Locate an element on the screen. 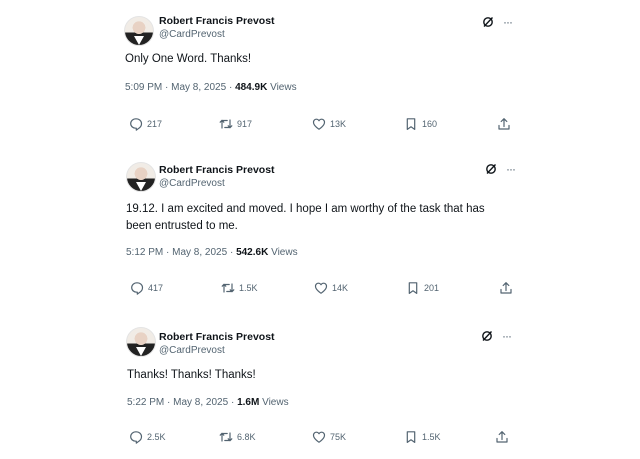 This screenshot has height=459, width=640. bookmark-count: 160 is located at coordinates (430, 124).